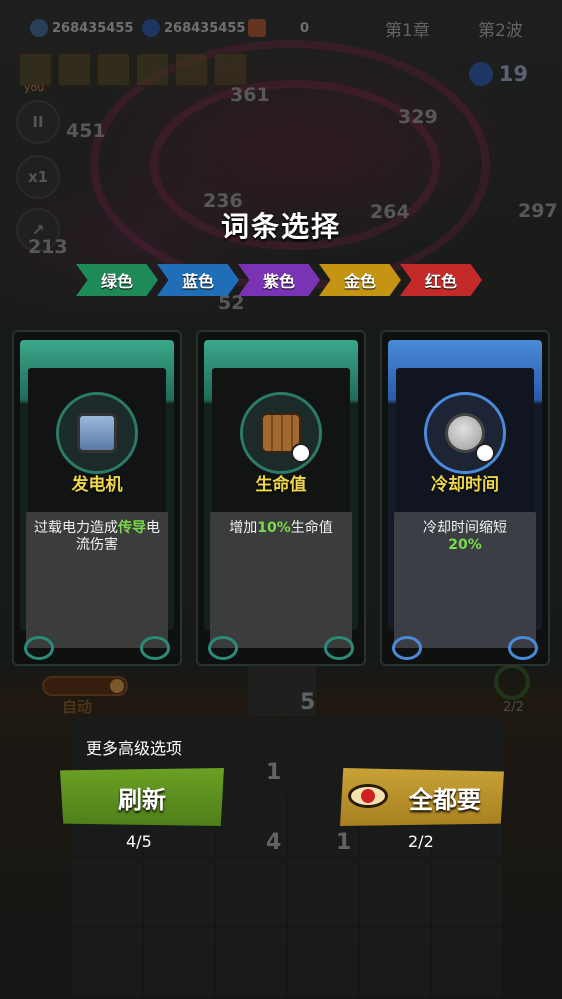  What do you see at coordinates (243, 528) in the screenshot?
I see `desc-text: 增加` at bounding box center [243, 528].